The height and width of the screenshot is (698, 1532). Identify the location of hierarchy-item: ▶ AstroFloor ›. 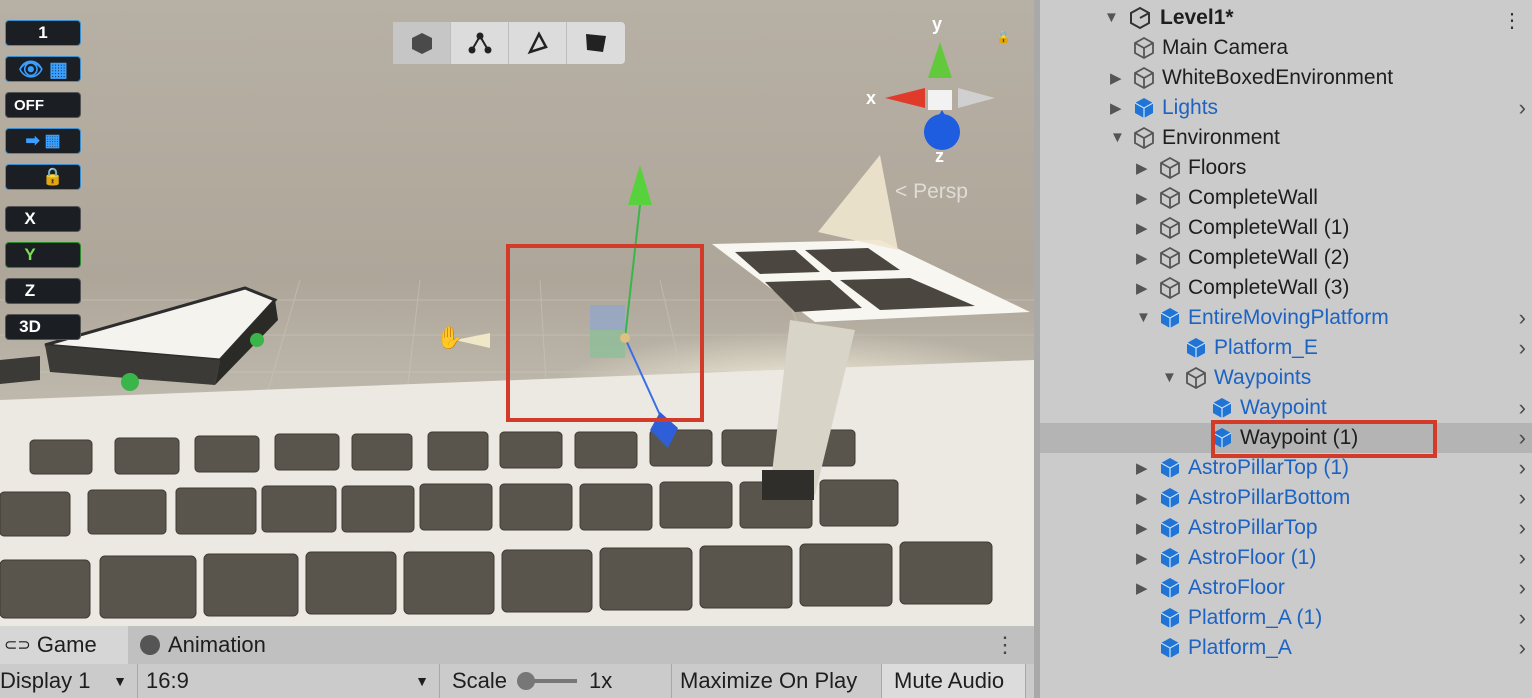
(1286, 588).